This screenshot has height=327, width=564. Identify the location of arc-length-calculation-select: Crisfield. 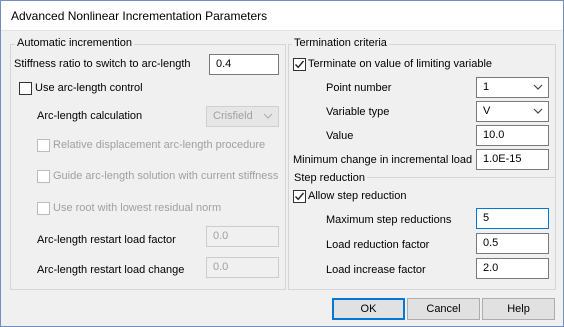
(242, 116).